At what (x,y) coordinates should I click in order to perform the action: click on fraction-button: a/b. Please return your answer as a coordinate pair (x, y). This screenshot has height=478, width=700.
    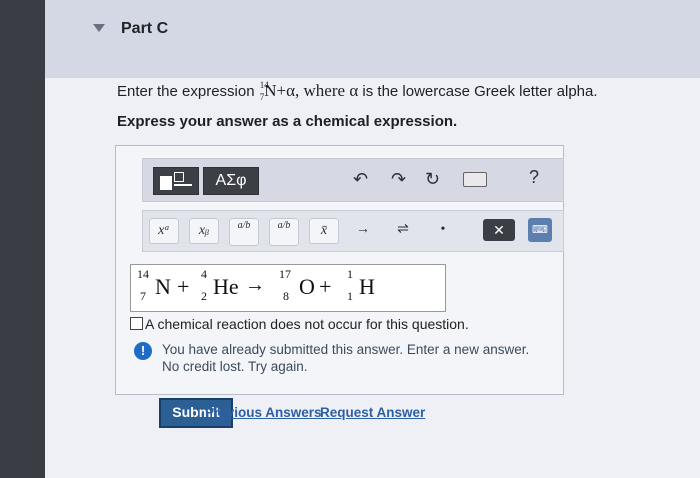
    Looking at the image, I should click on (244, 232).